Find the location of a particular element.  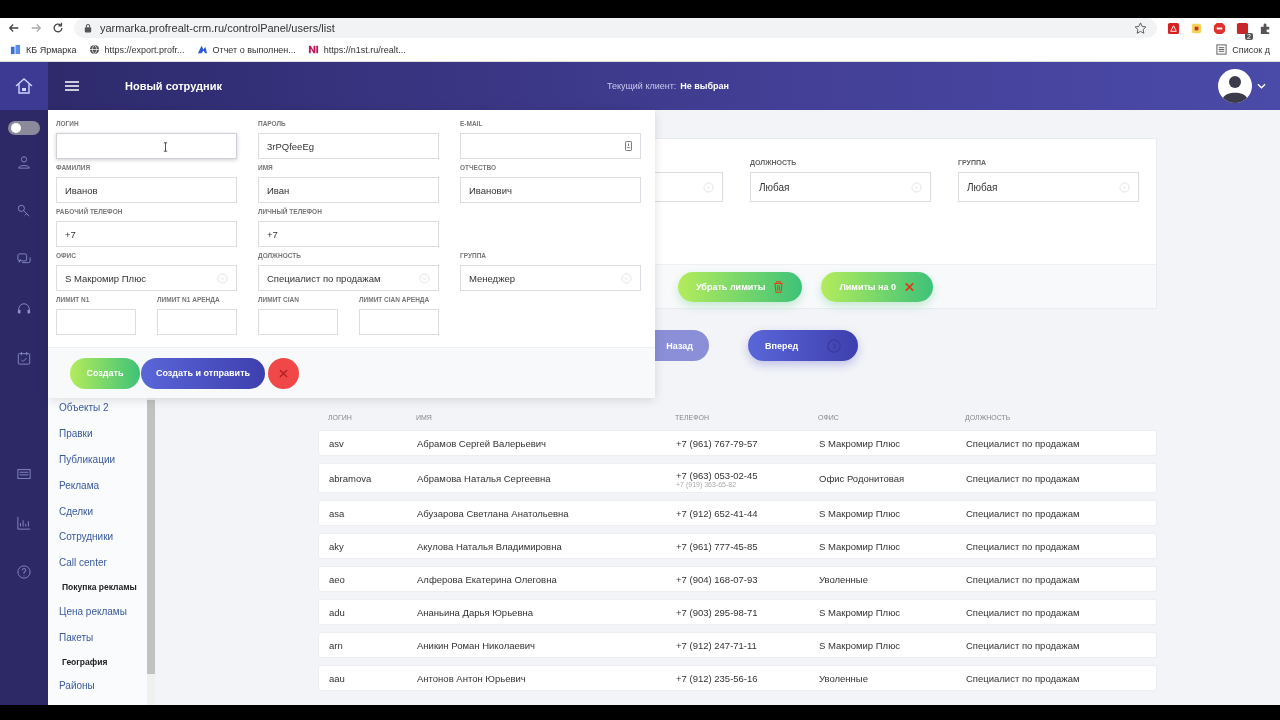

adblock-extension-icon is located at coordinates (1219, 28).